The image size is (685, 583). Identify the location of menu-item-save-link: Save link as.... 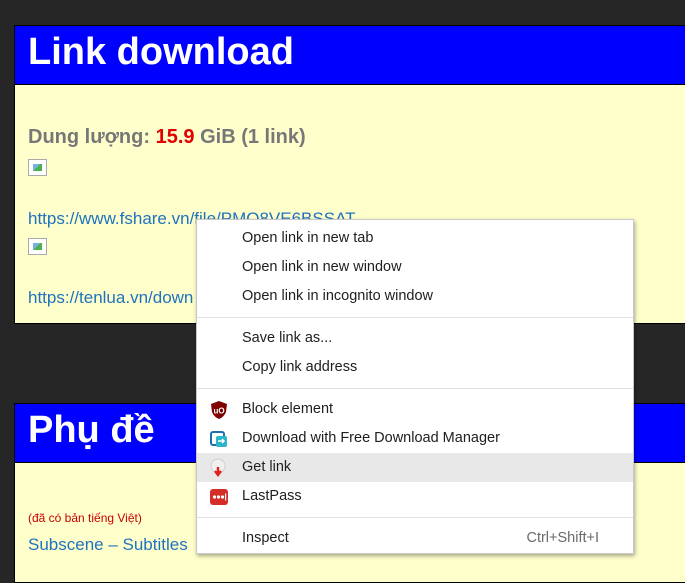
(415, 338).